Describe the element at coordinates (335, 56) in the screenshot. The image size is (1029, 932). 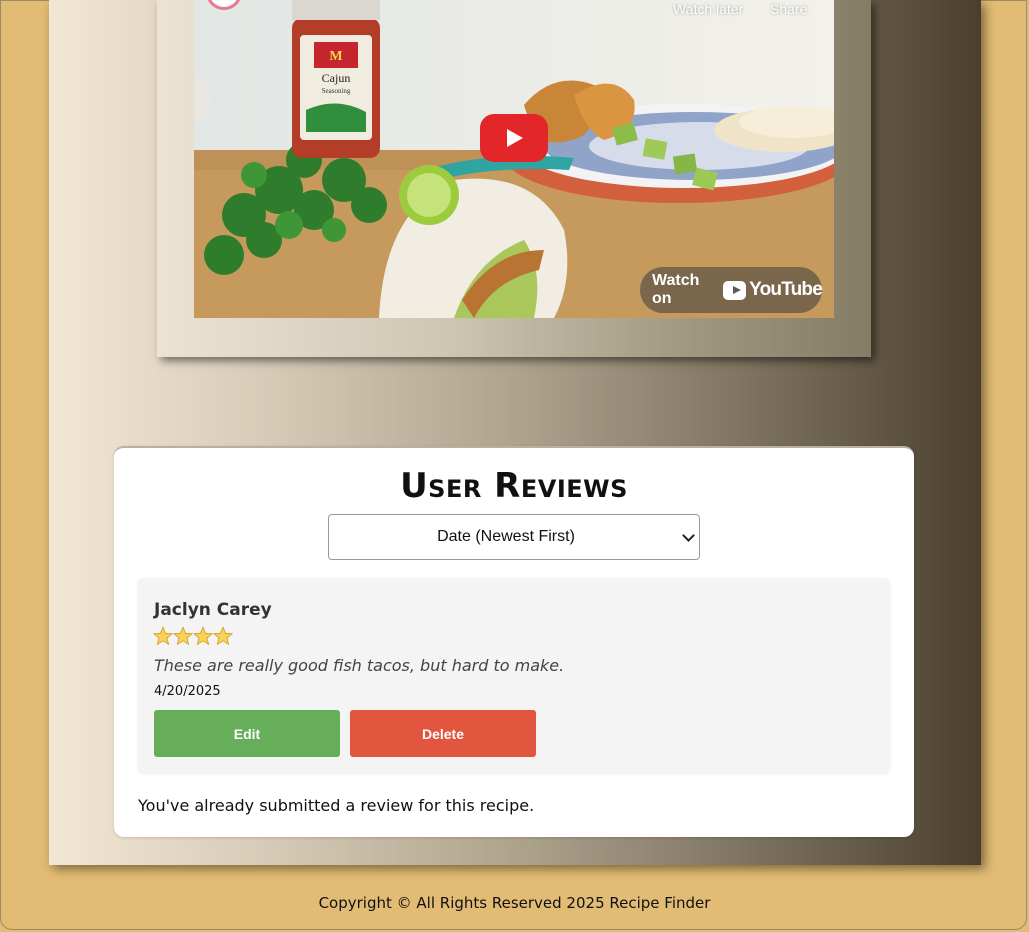
I see `svg-text: M` at that location.